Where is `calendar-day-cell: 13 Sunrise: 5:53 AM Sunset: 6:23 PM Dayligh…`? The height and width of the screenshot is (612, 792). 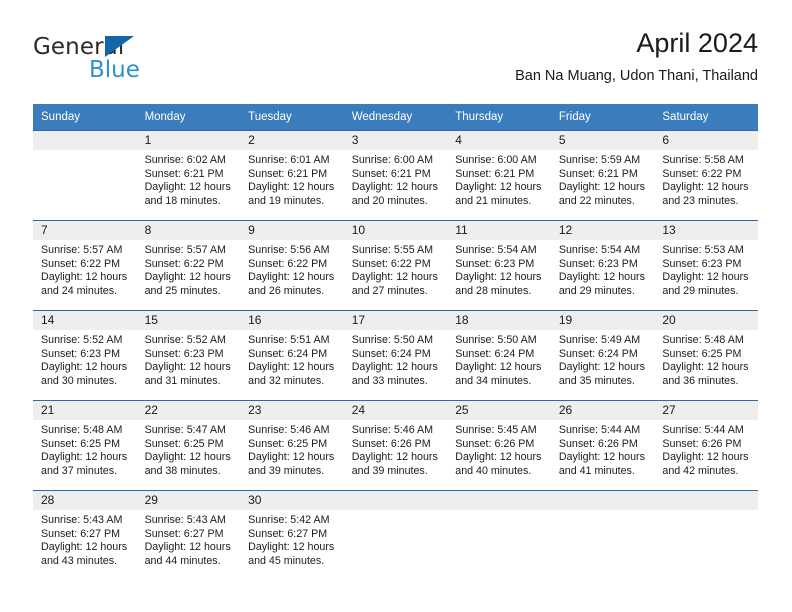
calendar-day-cell: 13 Sunrise: 5:53 AM Sunset: 6:23 PM Dayligh… is located at coordinates (706, 265).